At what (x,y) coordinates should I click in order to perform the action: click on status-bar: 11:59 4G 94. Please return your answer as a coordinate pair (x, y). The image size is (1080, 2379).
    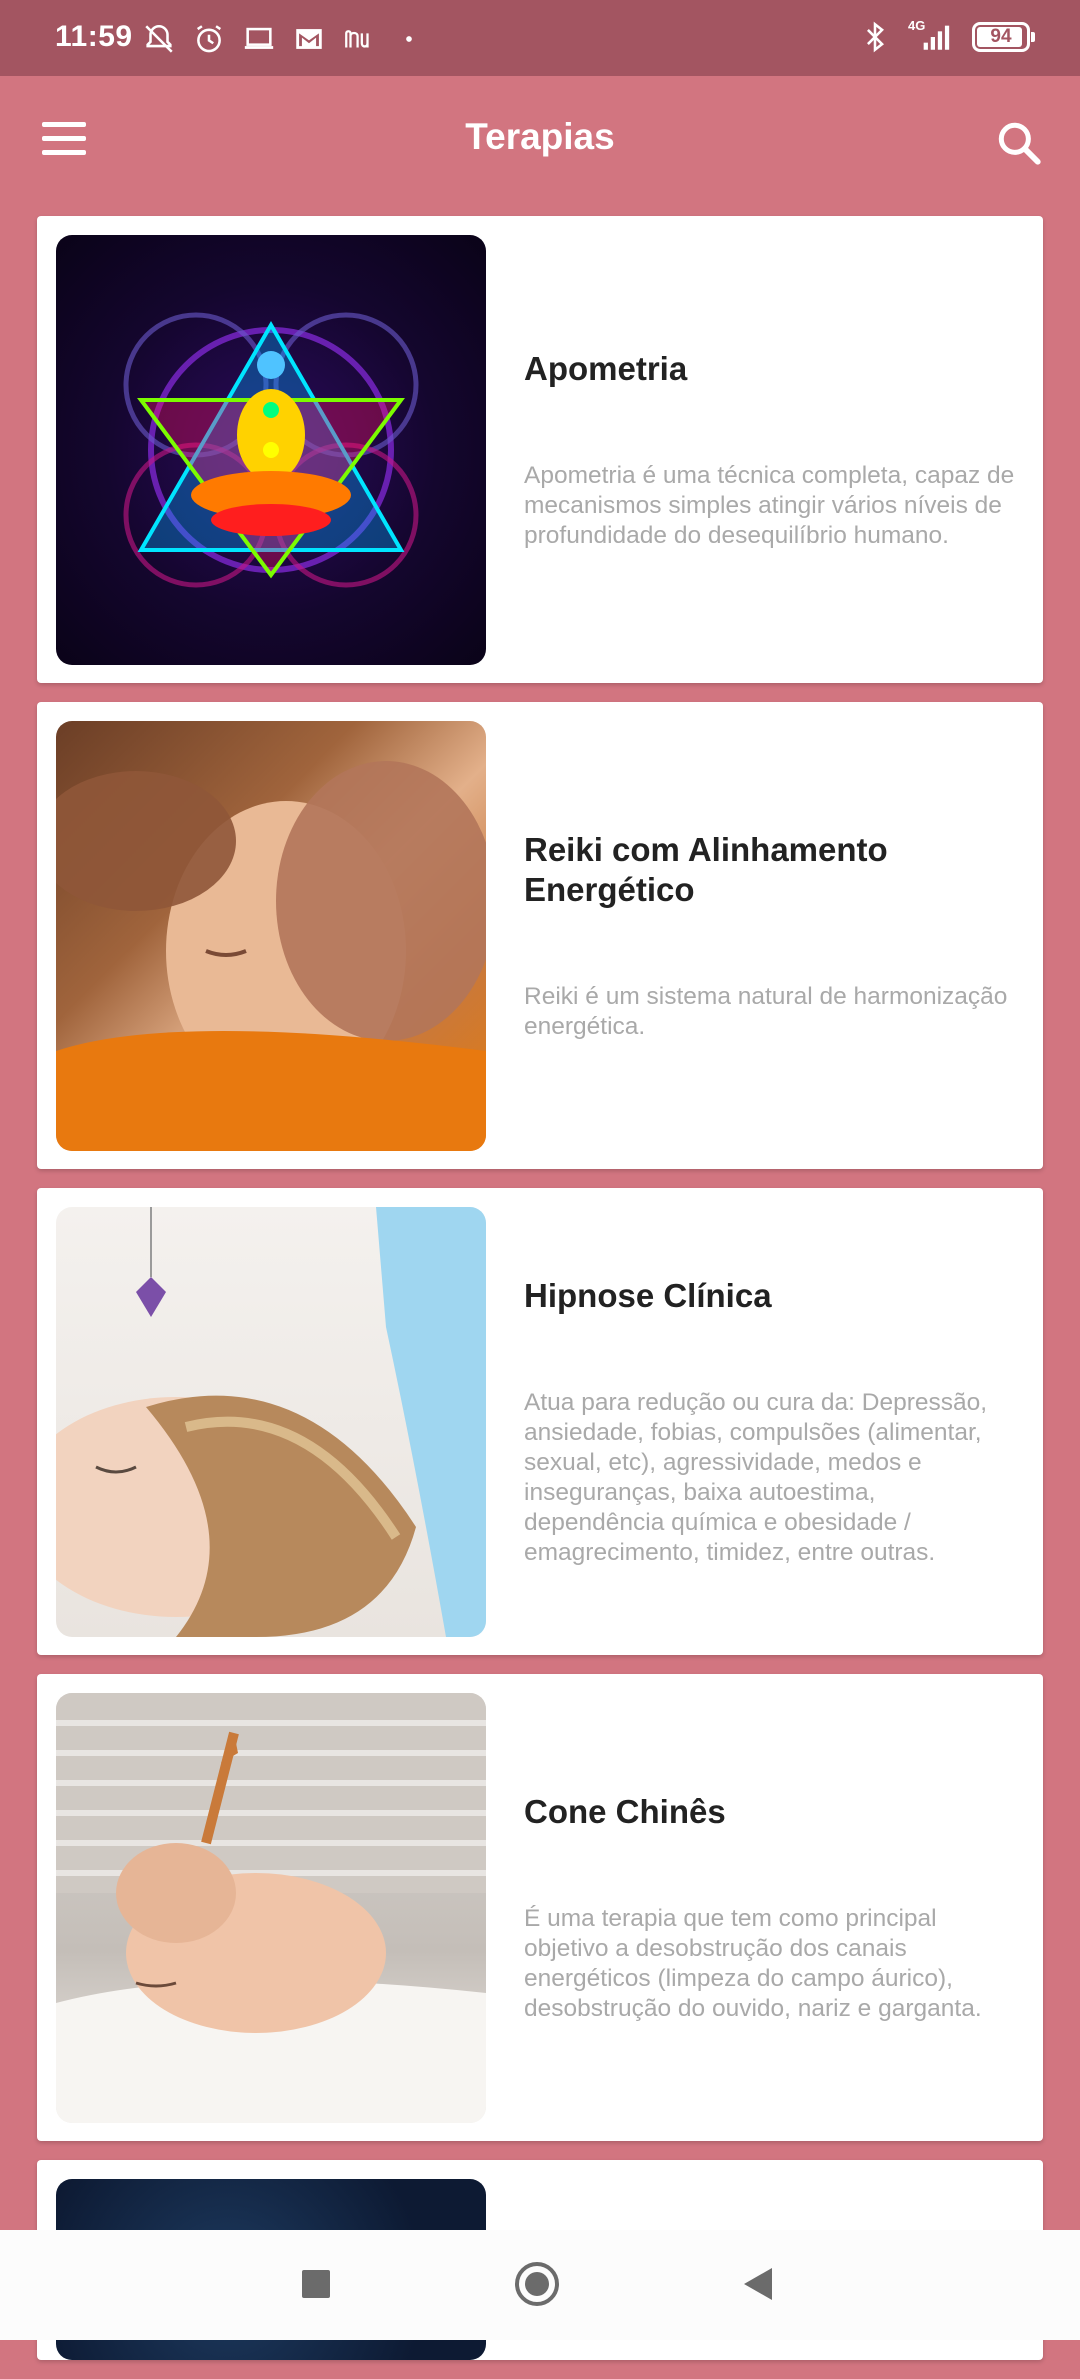
    Looking at the image, I should click on (540, 38).